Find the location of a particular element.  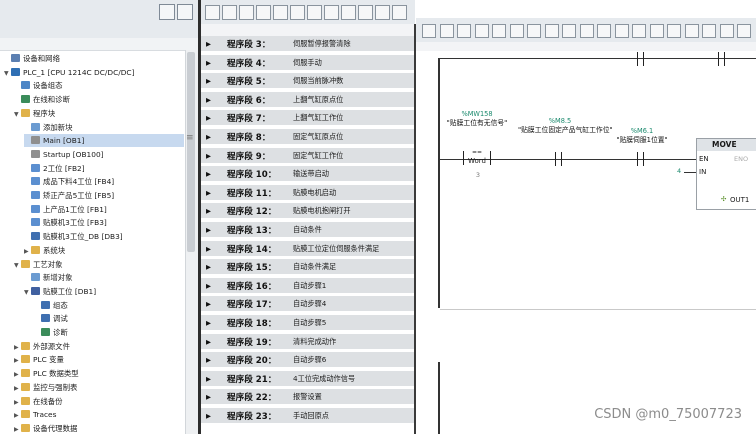

tree-item: ▼ 贴膜工位 [DB1] is located at coordinates (104, 291).